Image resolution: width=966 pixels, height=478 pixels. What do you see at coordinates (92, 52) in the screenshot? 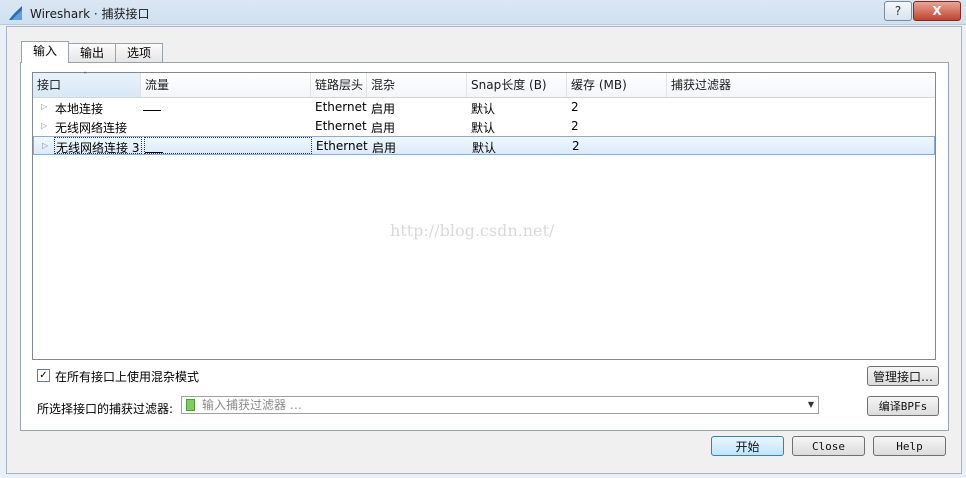
I see `tab-output: 输出` at bounding box center [92, 52].